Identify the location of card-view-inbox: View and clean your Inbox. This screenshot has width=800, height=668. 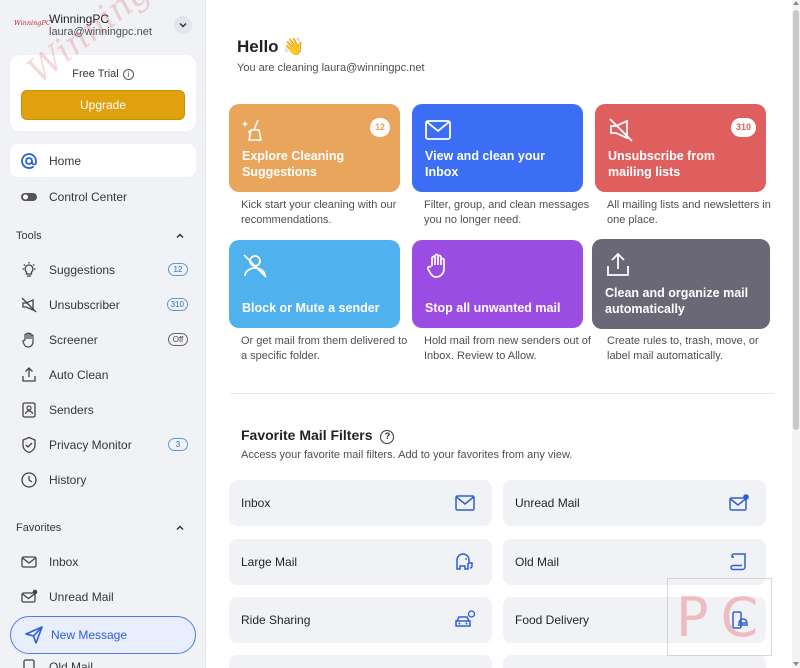
(497, 148).